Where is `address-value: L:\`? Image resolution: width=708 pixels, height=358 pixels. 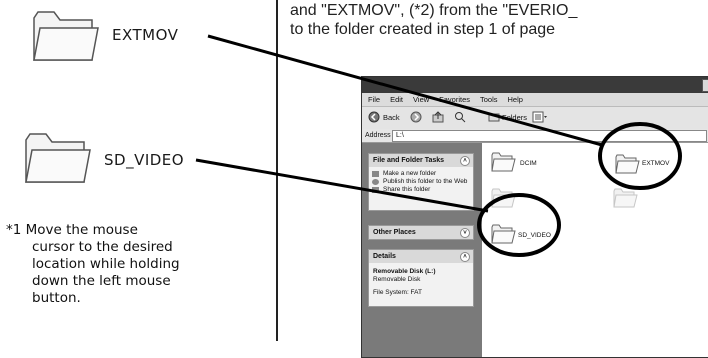 address-value: L:\ is located at coordinates (400, 135).